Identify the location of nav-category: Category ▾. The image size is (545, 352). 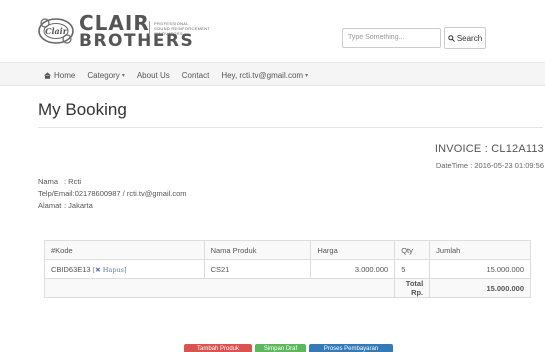
(105, 75).